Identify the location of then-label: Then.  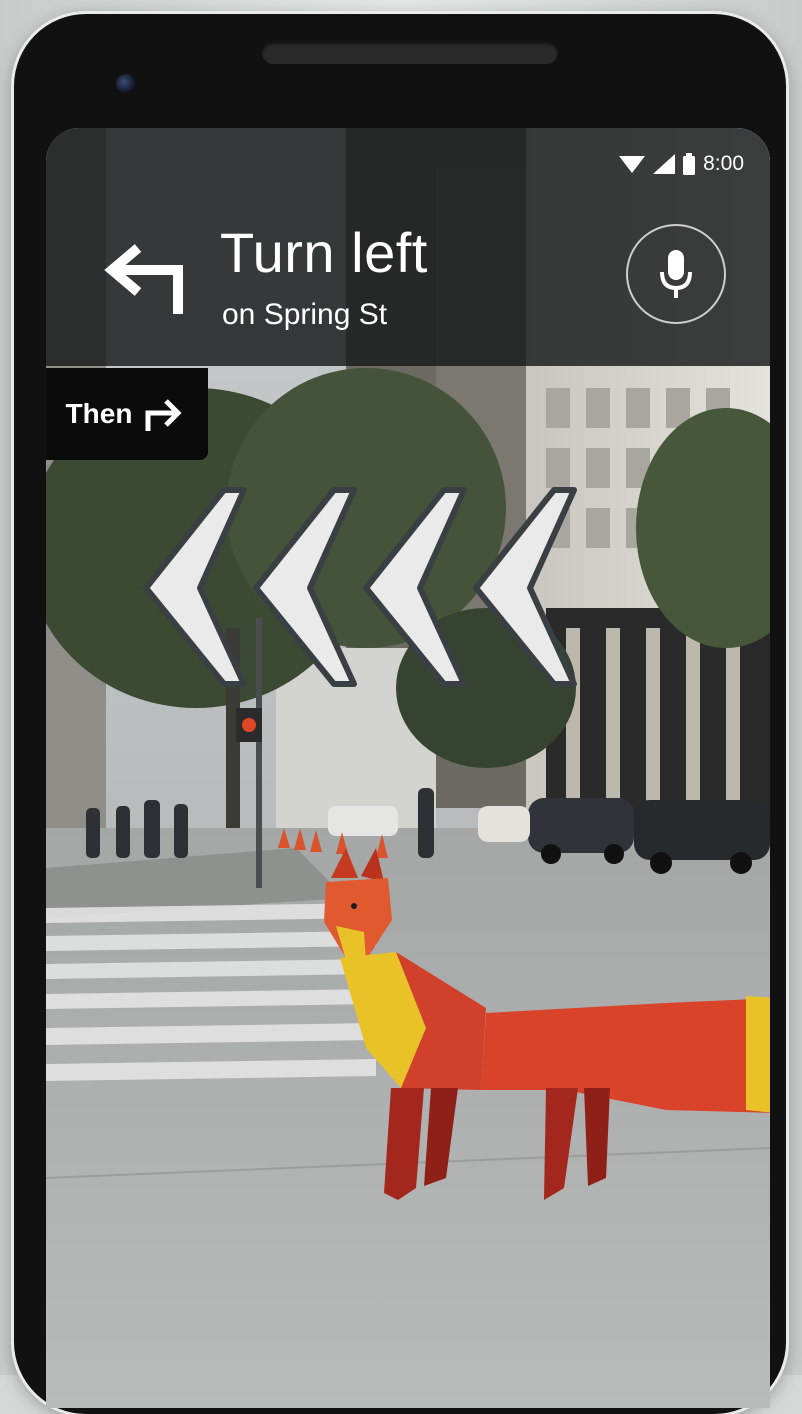
(99, 413).